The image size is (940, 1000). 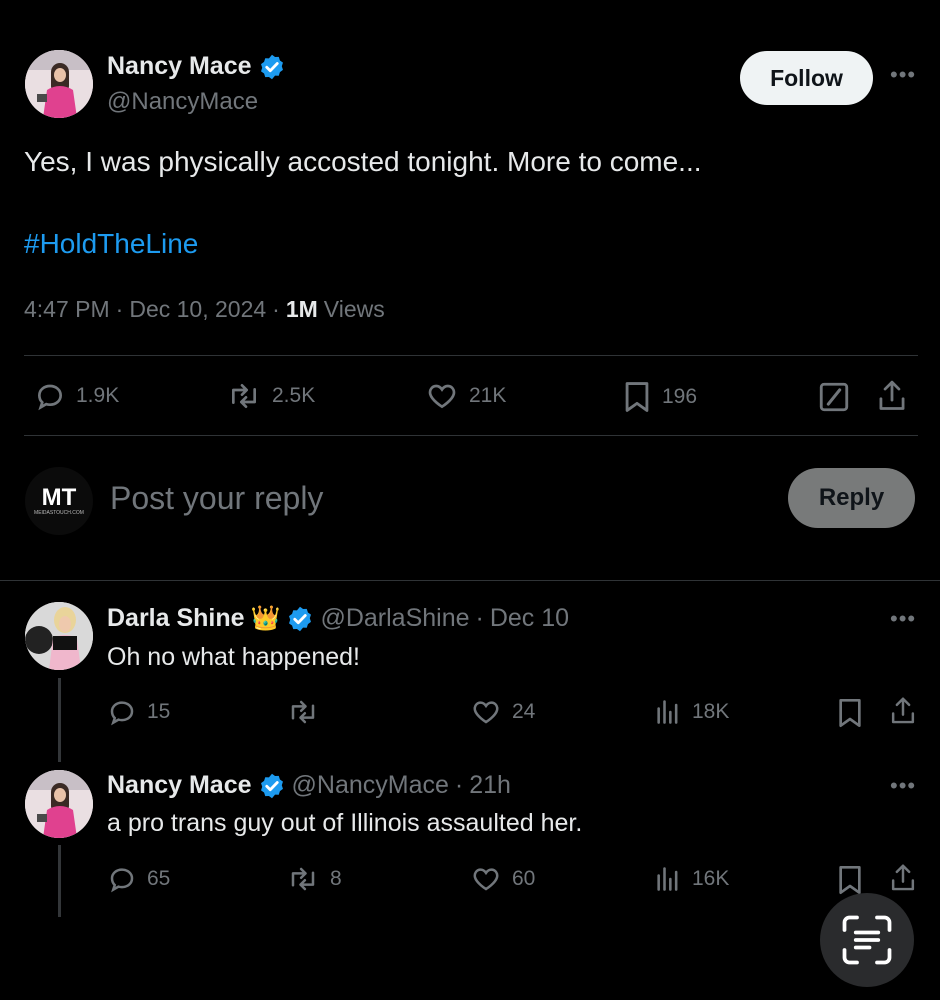 I want to click on repost-action: 8, so click(x=314, y=879).